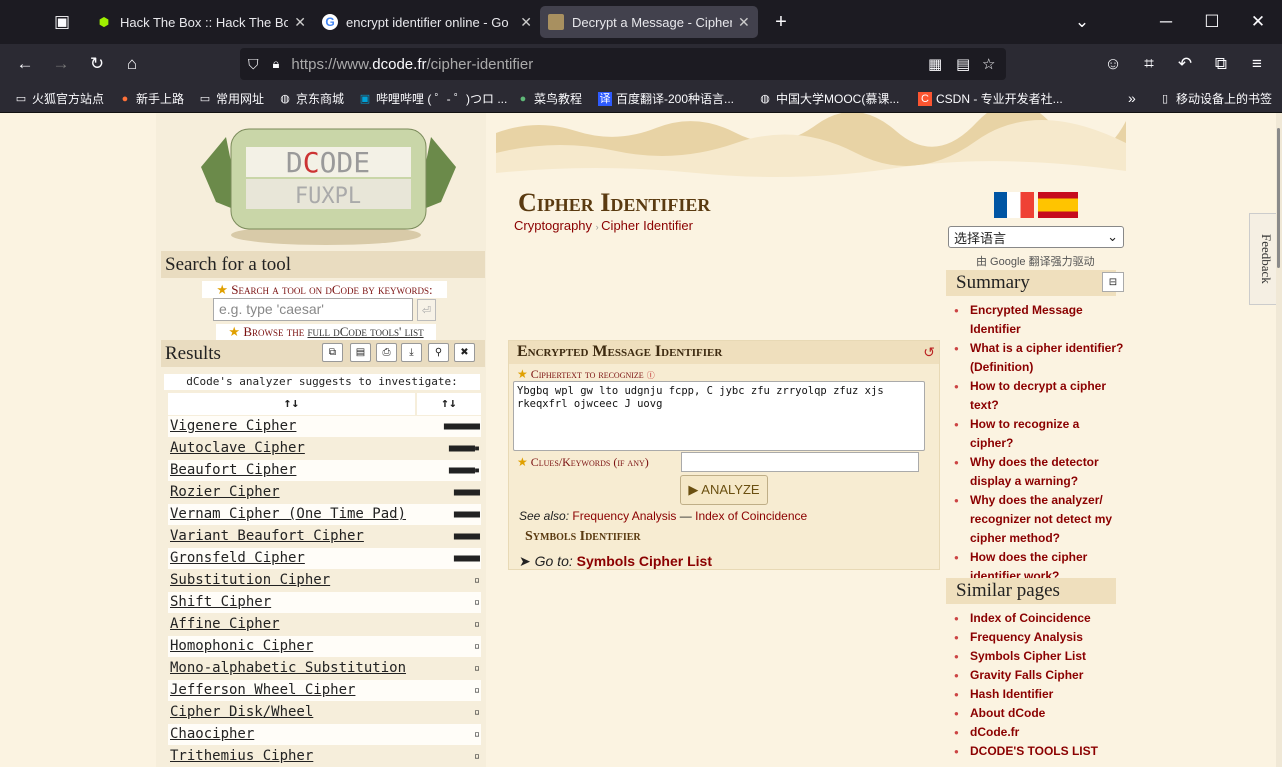 This screenshot has height=767, width=1282. Describe the element at coordinates (292, 492) in the screenshot. I see `cipher-result-link: Rozier Cipher` at that location.